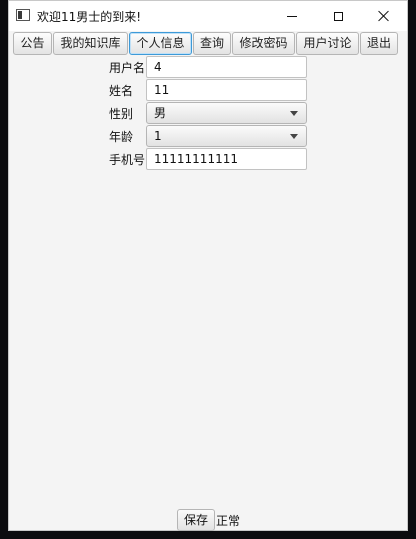 The image size is (416, 539). I want to click on username-row: 用户名 4, so click(208, 67).